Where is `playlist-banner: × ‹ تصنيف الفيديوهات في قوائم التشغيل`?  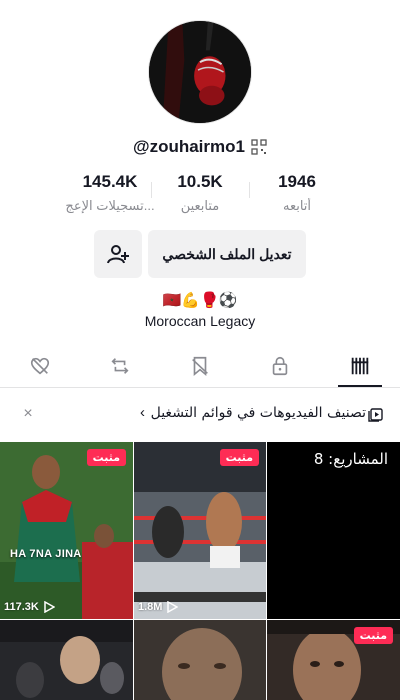
playlist-banner: × ‹ تصنيف الفيديوهات في قوائم التشغيل is located at coordinates (200, 414).